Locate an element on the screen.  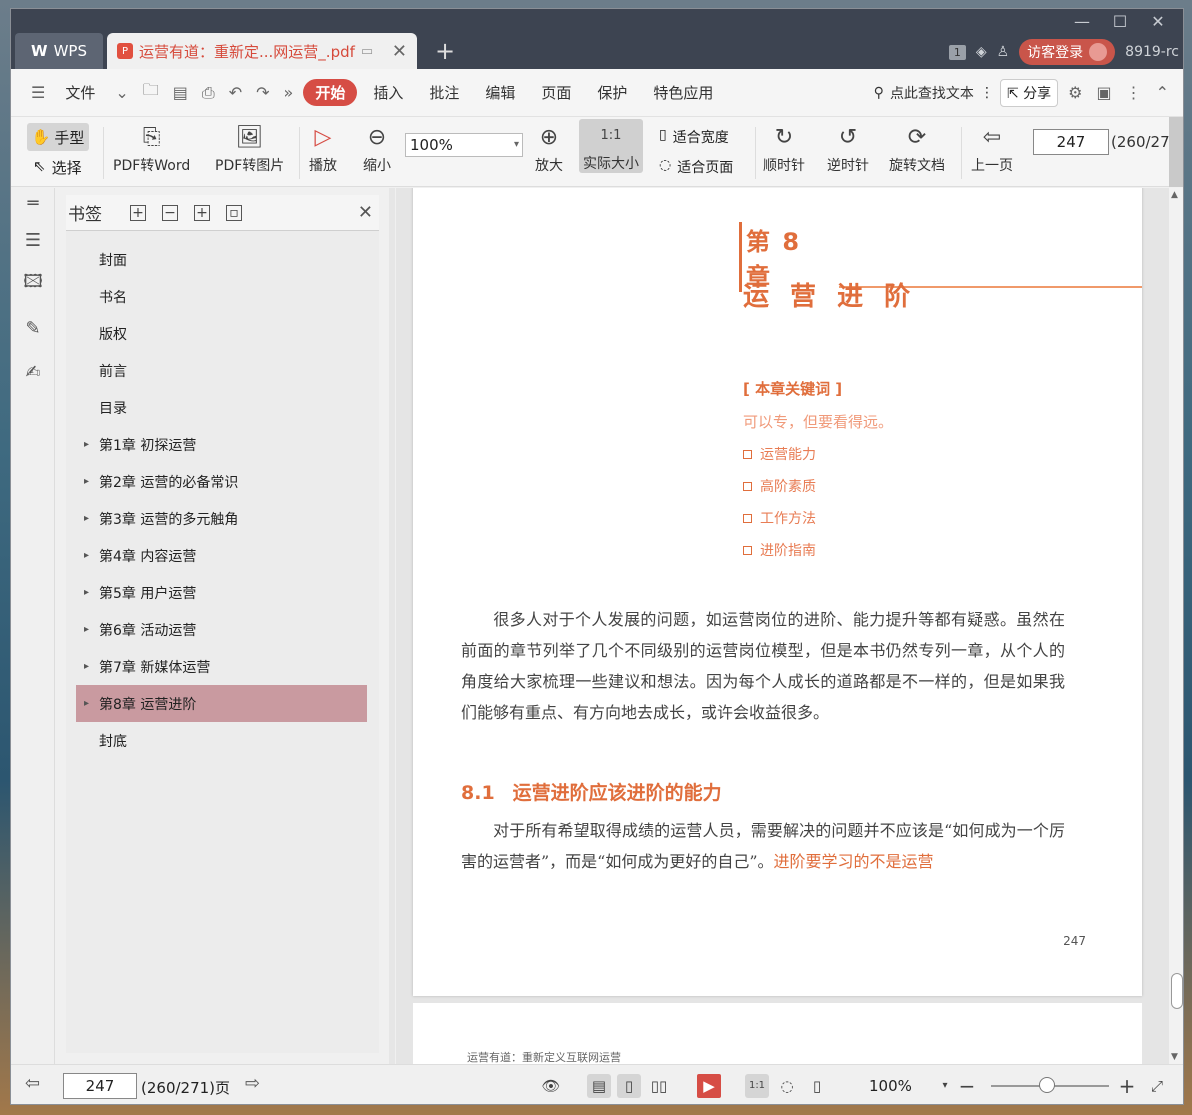
find-text-button: ⚲ 点此查找文本 ⋮ is located at coordinates (934, 93).